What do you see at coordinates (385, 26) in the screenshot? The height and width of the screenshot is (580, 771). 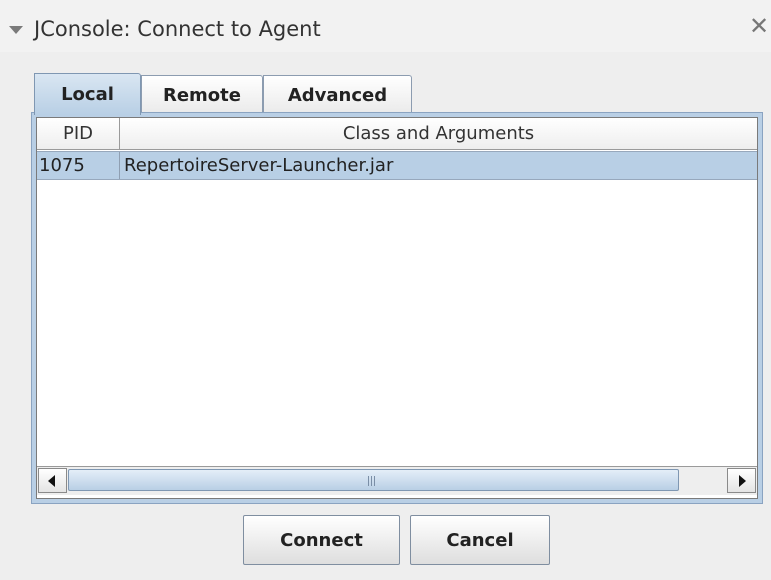 I see `title-bar: JConsole: Connect to Agent ✕` at bounding box center [385, 26].